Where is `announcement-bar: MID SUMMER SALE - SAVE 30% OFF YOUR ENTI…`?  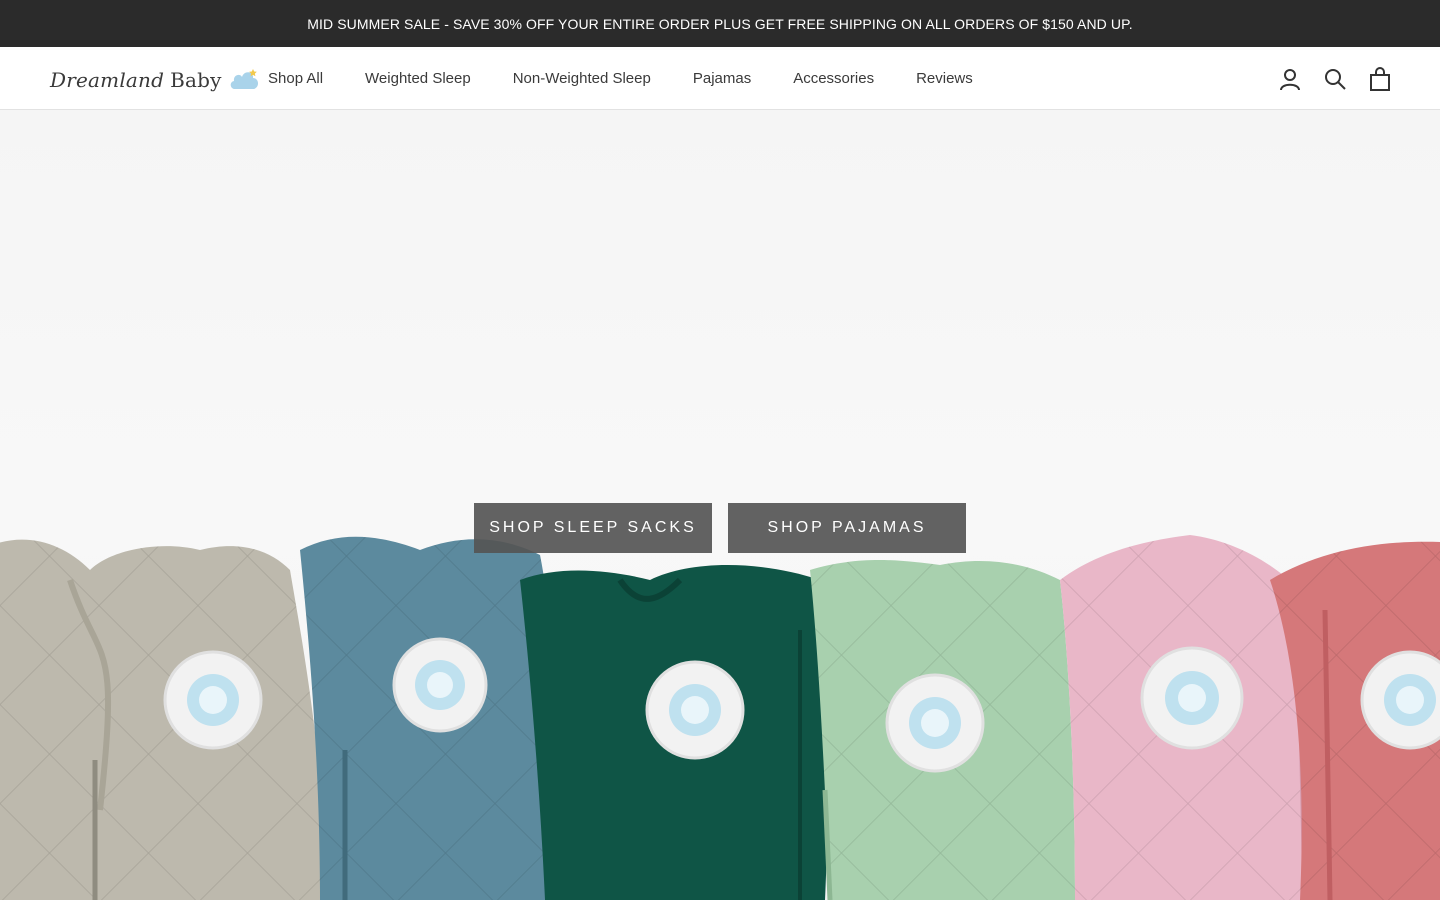 announcement-bar: MID SUMMER SALE - SAVE 30% OFF YOUR ENTI… is located at coordinates (720, 23).